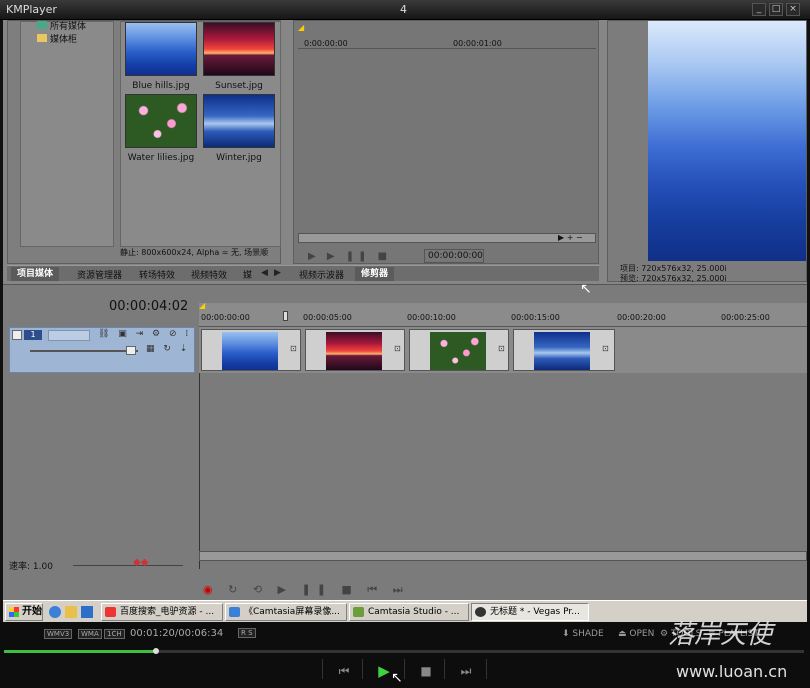 Image resolution: width=810 pixels, height=688 pixels. Describe the element at coordinates (67, 134) in the screenshot. I see `media-tree: 所有媒体 媒体柜` at that location.